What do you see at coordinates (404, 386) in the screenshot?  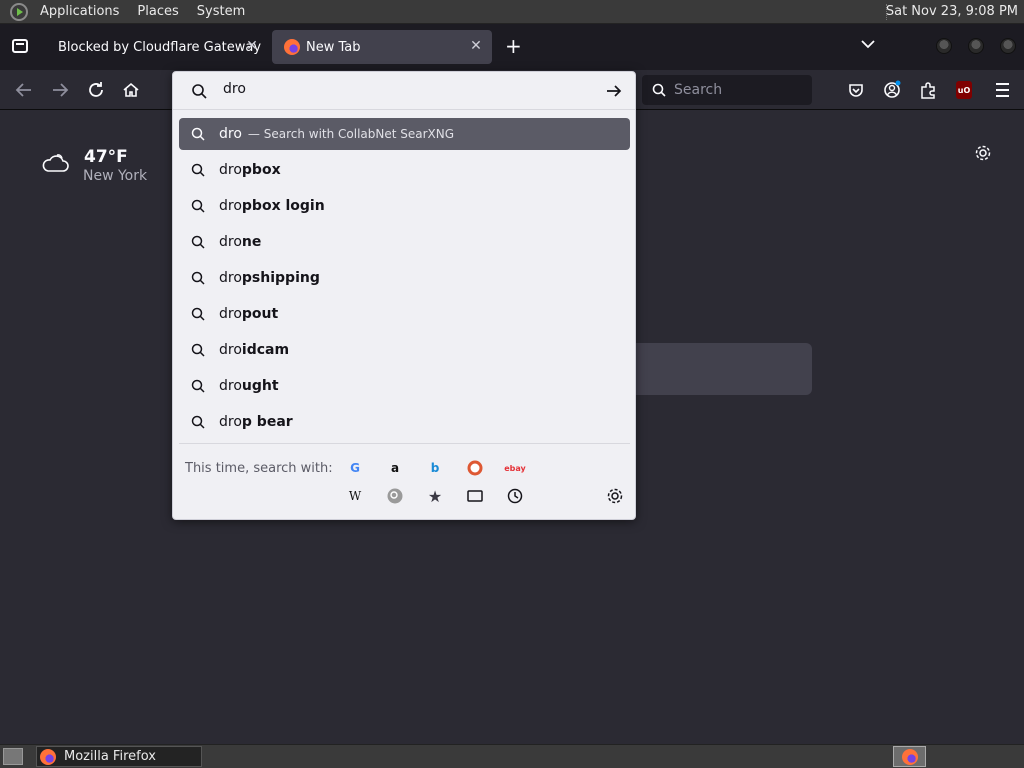 I see `suggestion-row: dro ught` at bounding box center [404, 386].